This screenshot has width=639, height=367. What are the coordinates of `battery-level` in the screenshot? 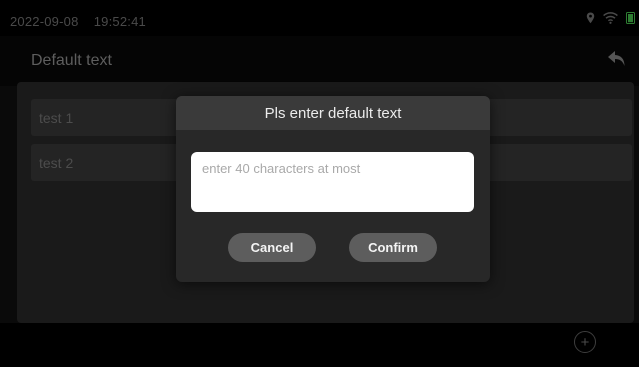 It's located at (630, 18).